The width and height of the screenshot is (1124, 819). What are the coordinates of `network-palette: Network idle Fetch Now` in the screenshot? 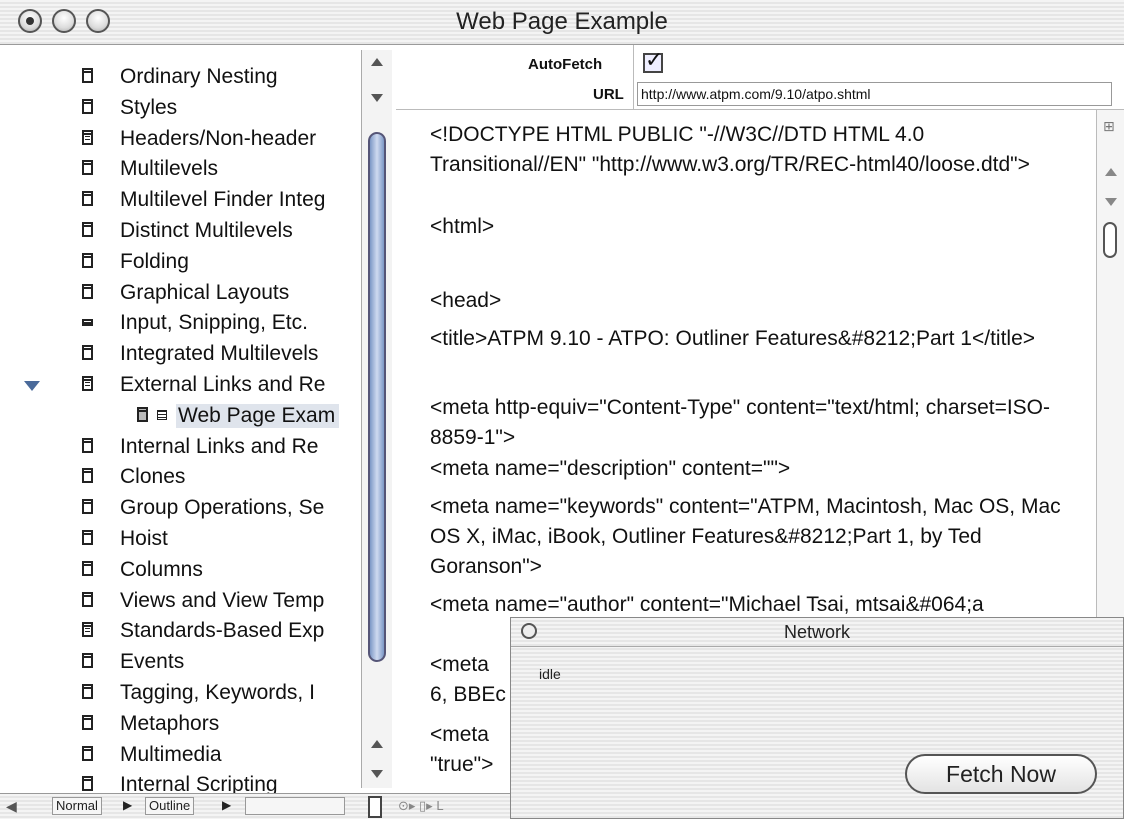 It's located at (817, 718).